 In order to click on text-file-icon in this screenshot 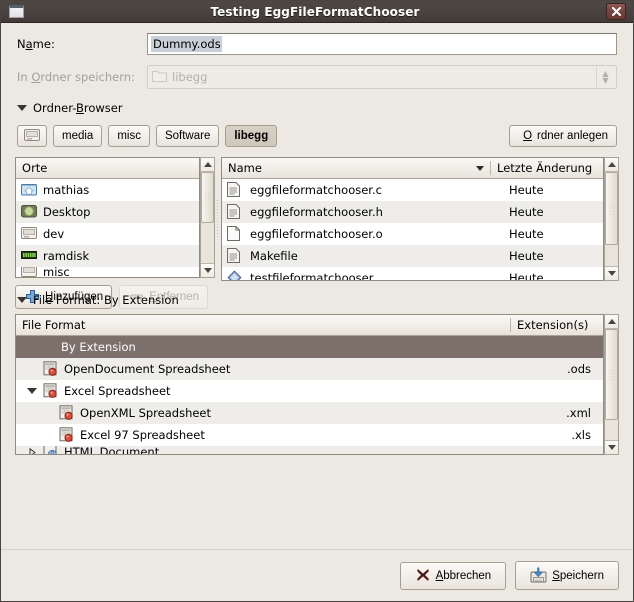, I will do `click(235, 190)`.